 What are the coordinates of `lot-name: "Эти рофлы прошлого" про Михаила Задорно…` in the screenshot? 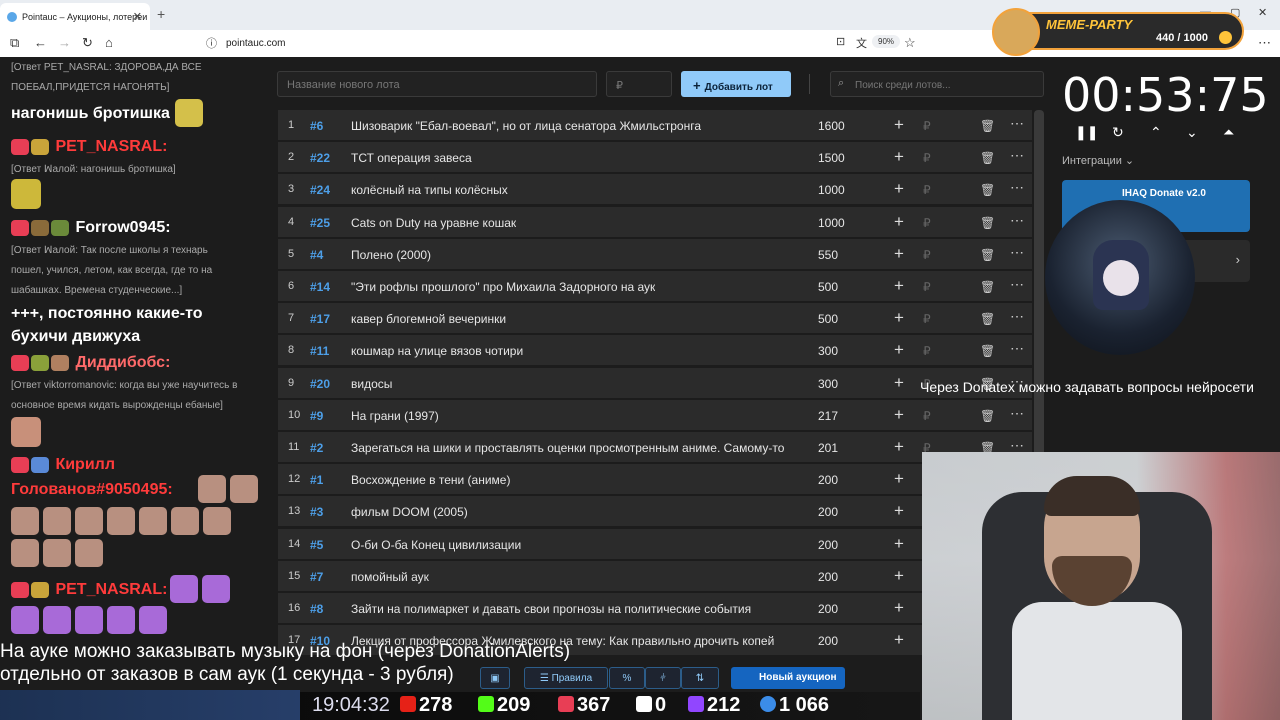 It's located at (503, 287).